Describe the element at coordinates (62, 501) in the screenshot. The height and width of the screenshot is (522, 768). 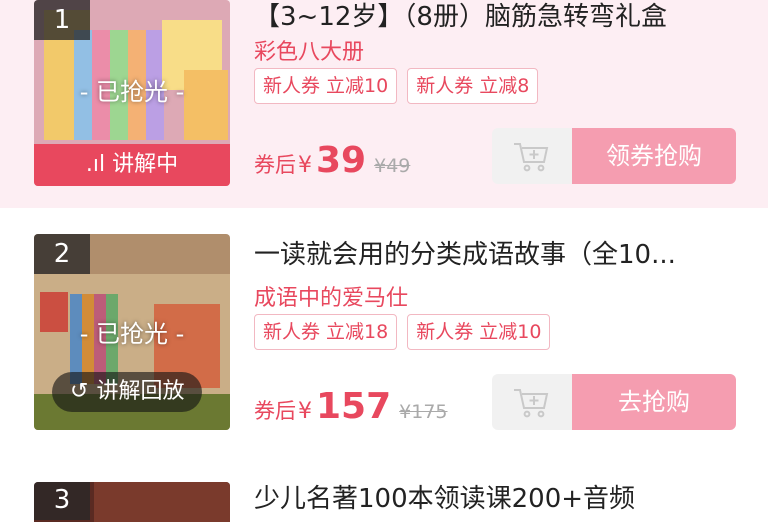
I see `rank-badge: 3` at that location.